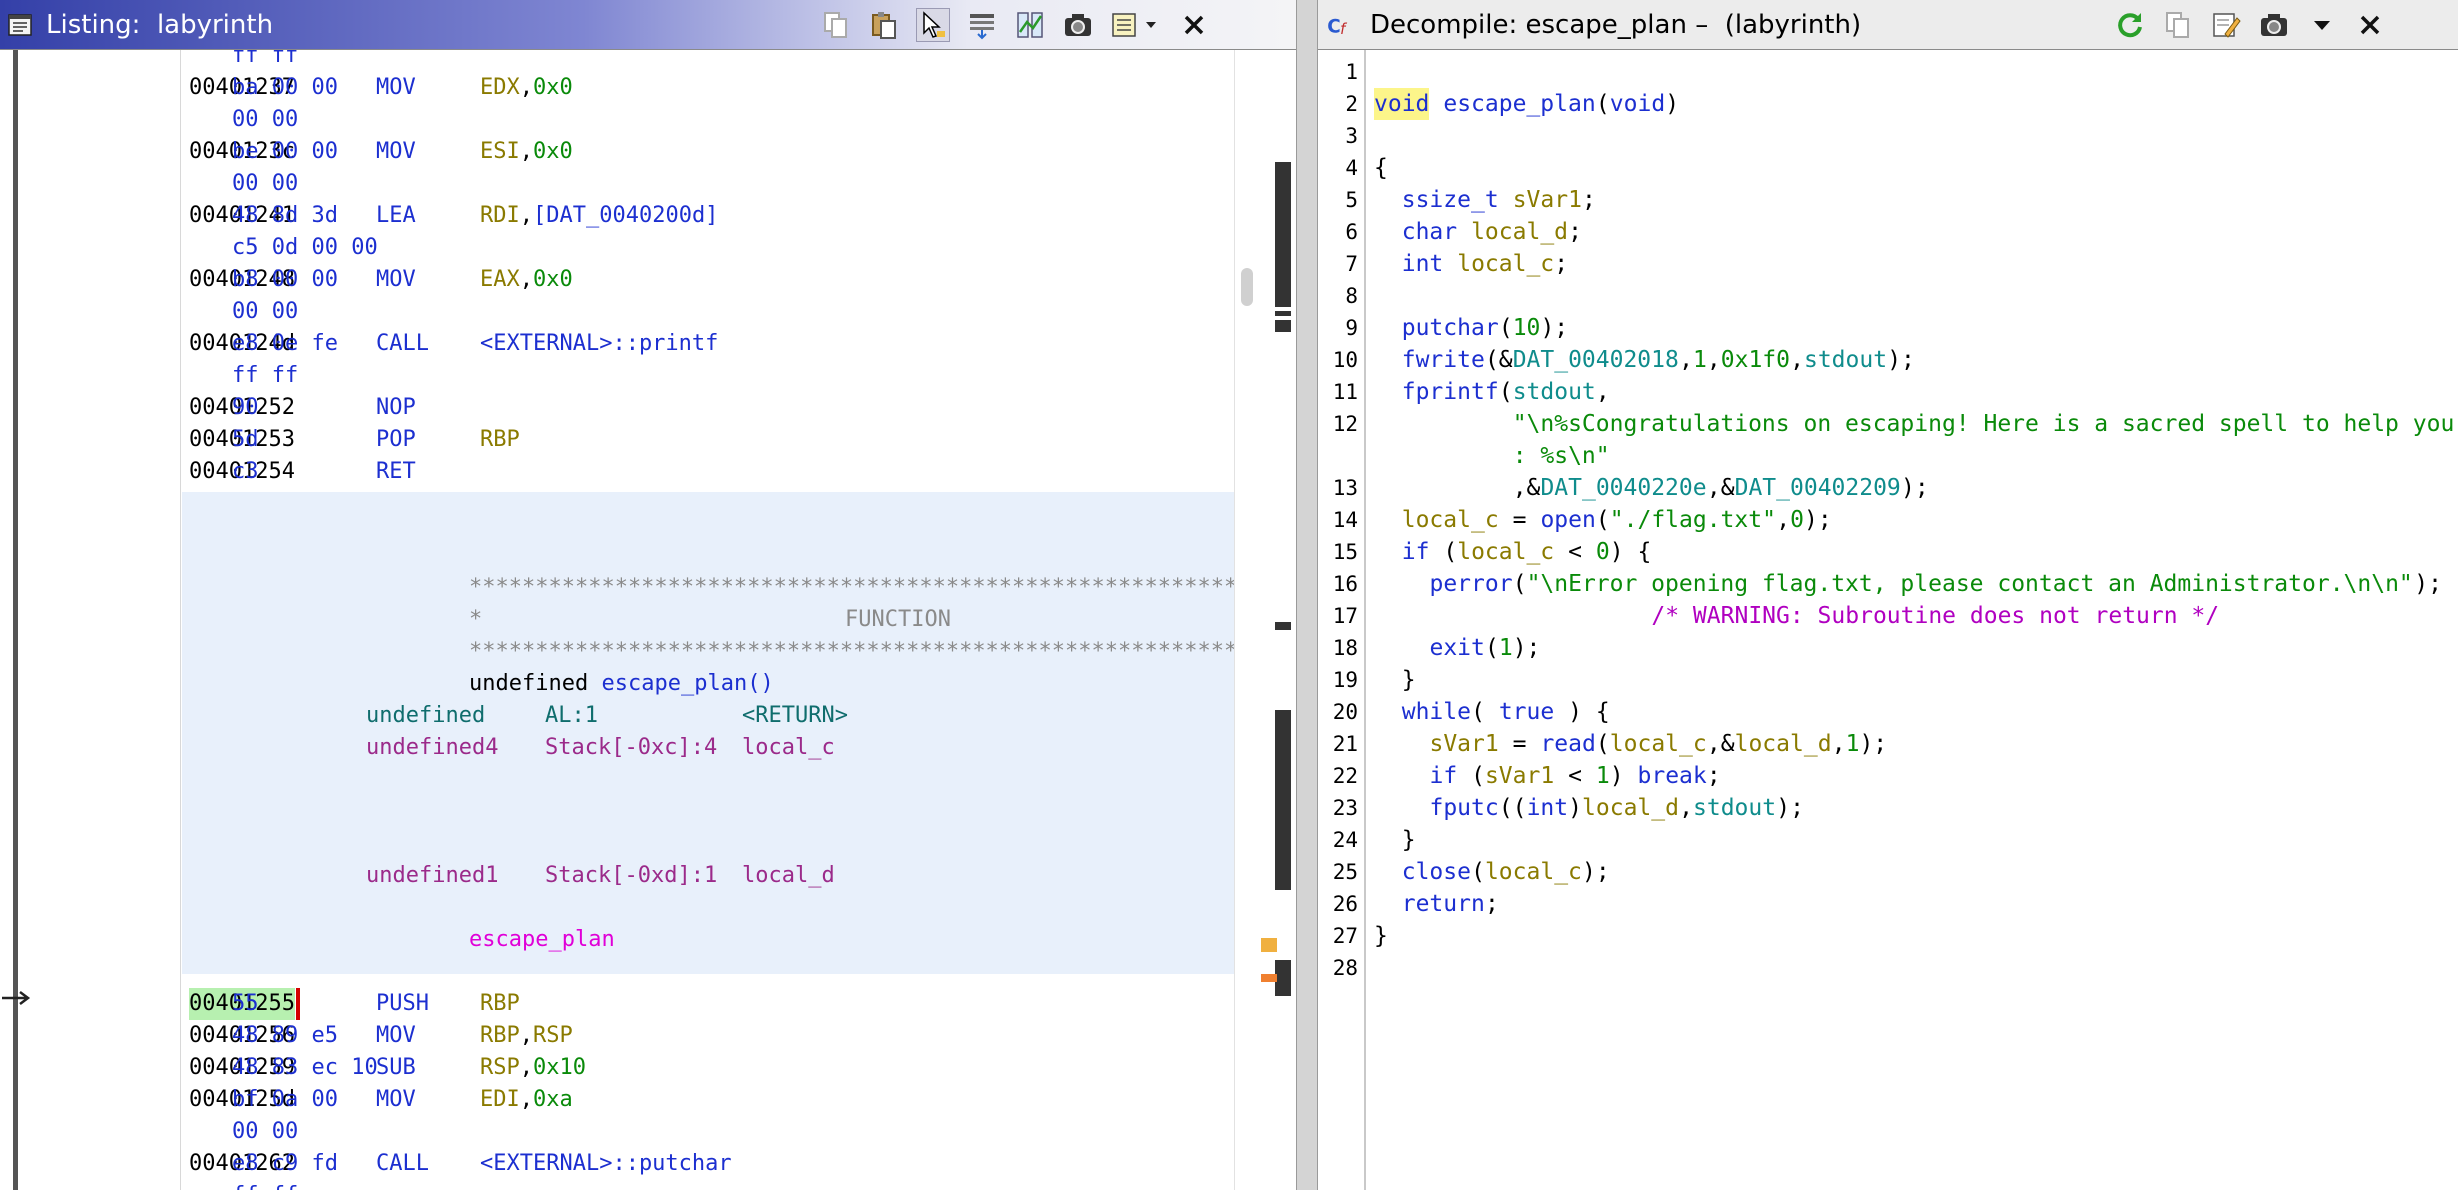 This screenshot has height=1190, width=2458. I want to click on listing-row: 00401237 ba 00 00 MOV EDX, 0x0, so click(708, 88).